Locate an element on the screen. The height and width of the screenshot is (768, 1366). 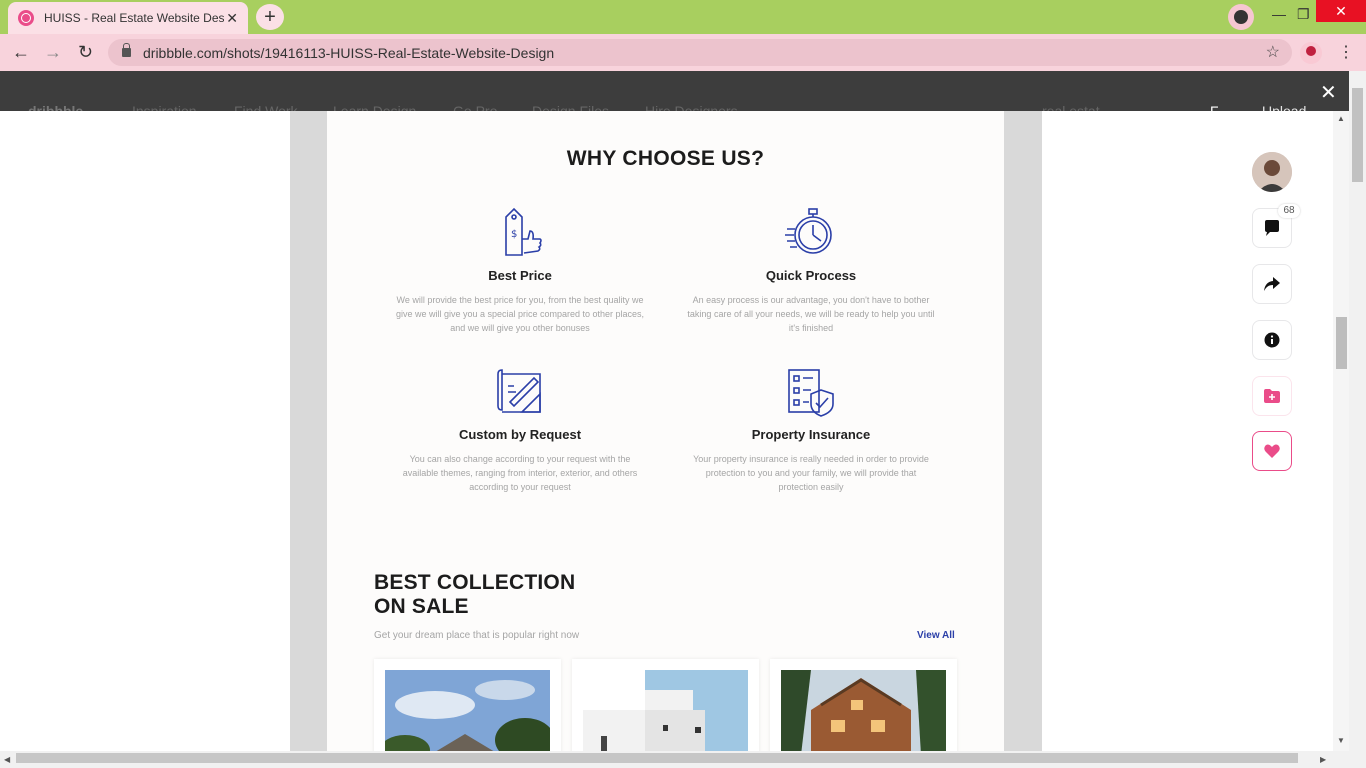
info-icon is located at coordinates (1272, 340).